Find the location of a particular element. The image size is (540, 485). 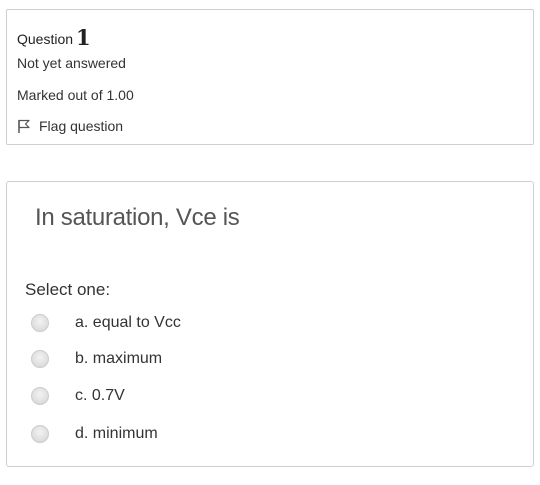

answer-label: b. maximum is located at coordinates (119, 358).